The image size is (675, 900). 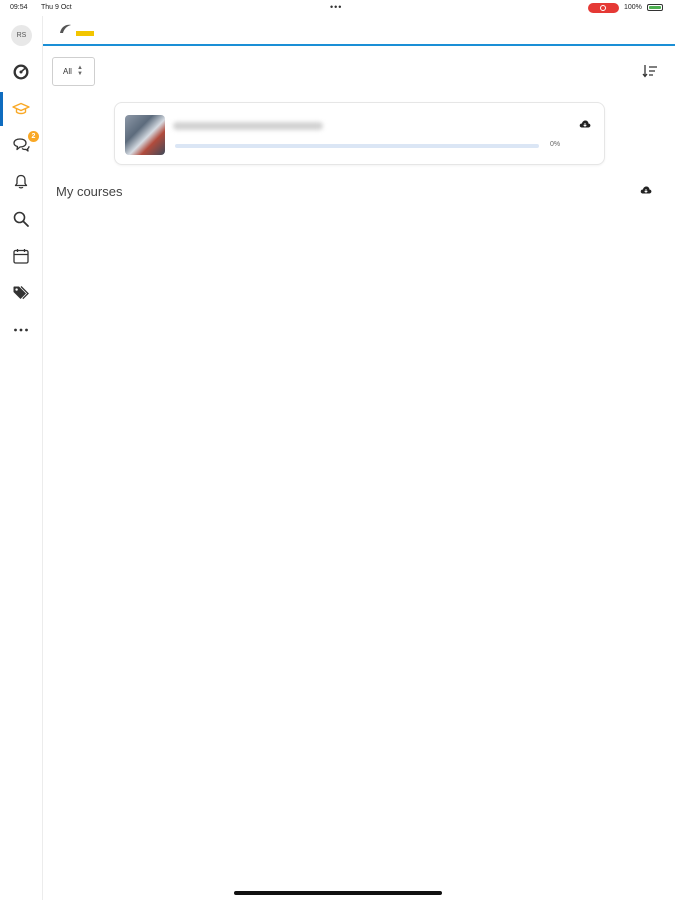 I want to click on filter-selected-value: All, so click(x=67, y=71).